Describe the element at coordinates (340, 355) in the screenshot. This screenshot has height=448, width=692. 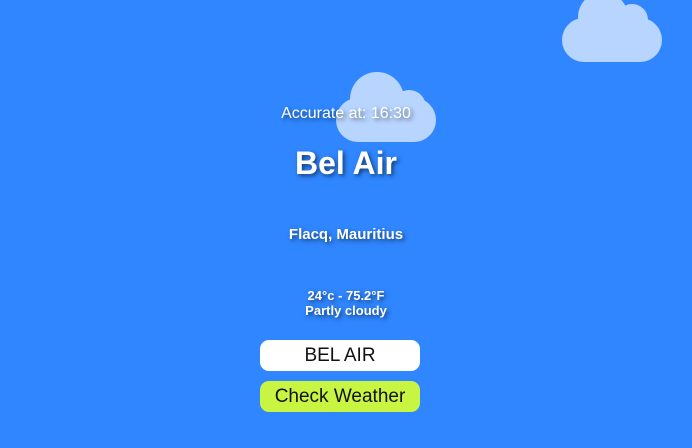
I see `city-search-input` at that location.